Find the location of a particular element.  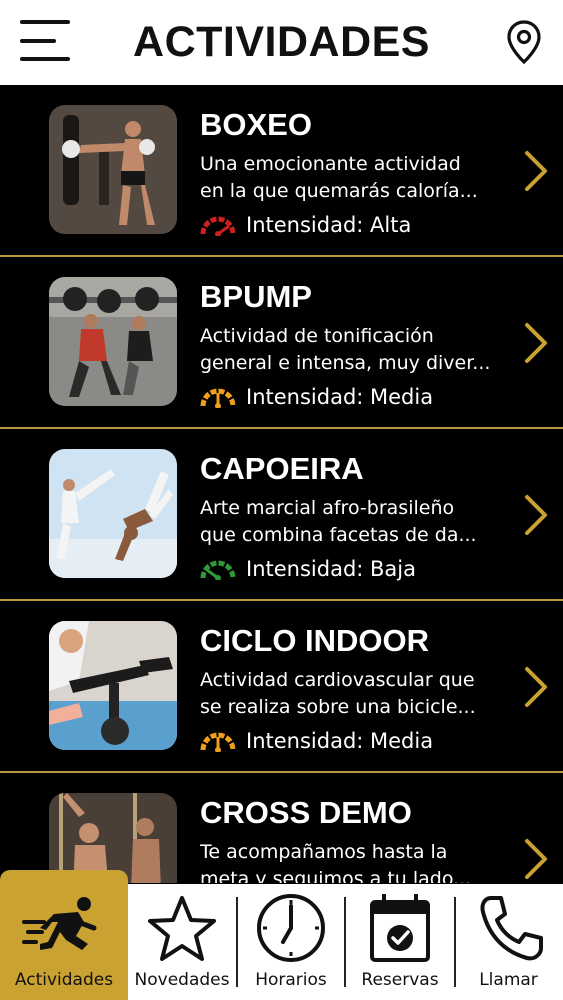

nav-label-horarios: Horarios is located at coordinates (291, 980).